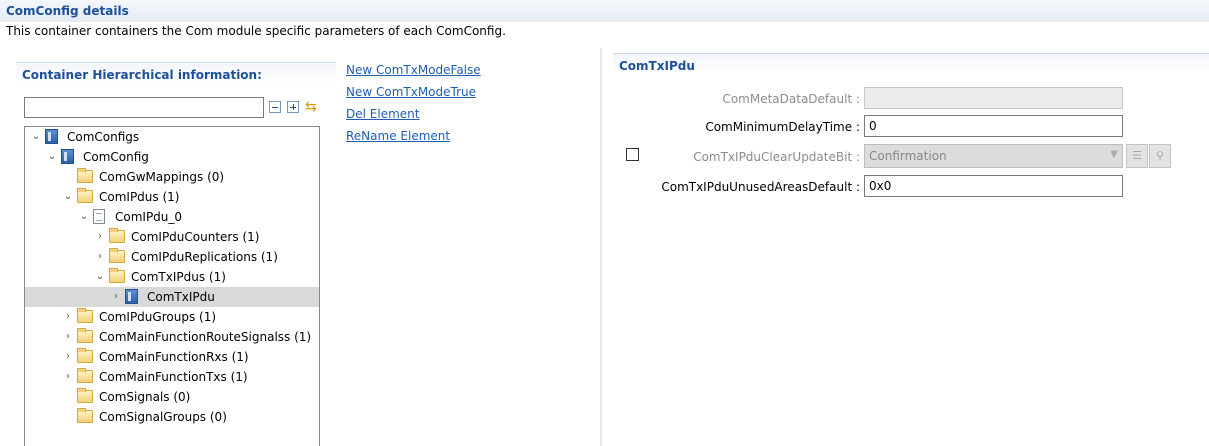 The width and height of the screenshot is (1209, 446). Describe the element at coordinates (313, 107) in the screenshot. I see `link-with-editor-icon: ⇆` at that location.